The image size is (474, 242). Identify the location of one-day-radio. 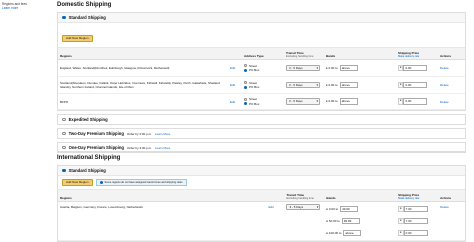
(64, 147).